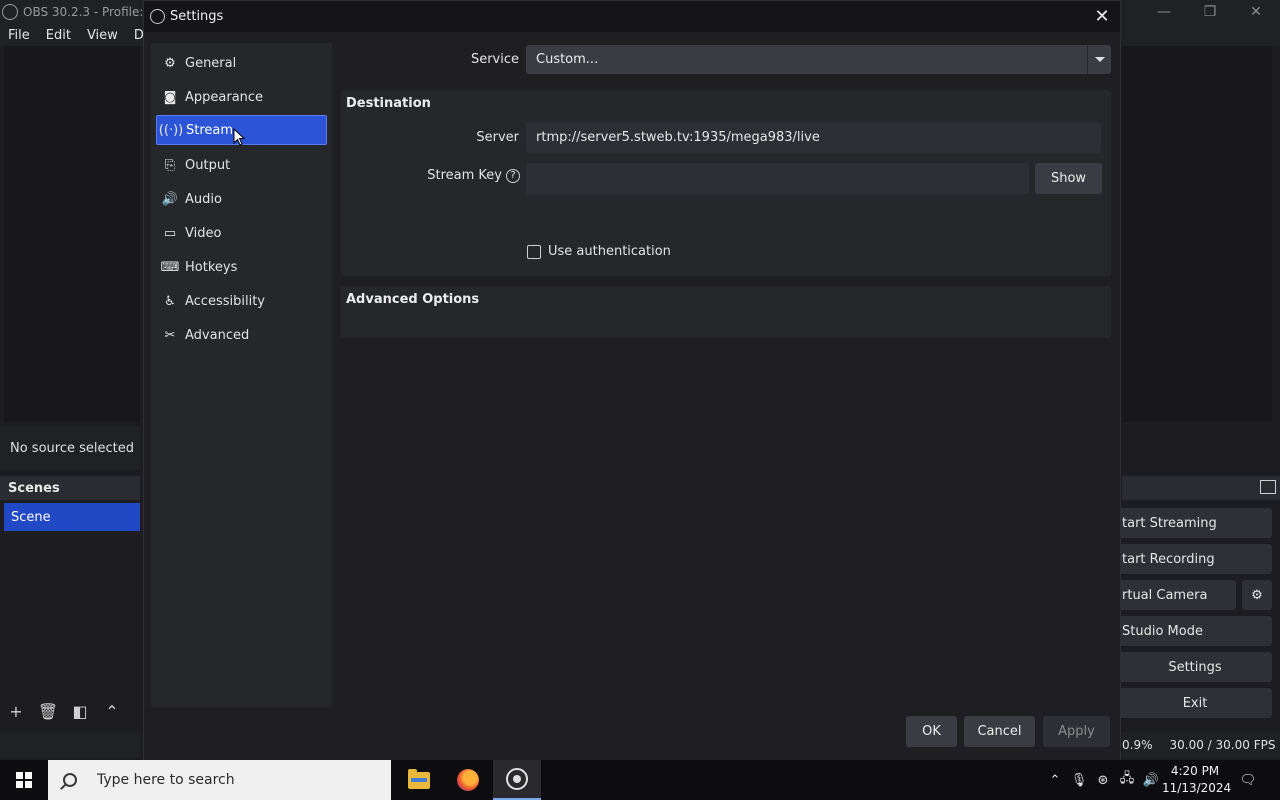 This screenshot has width=1280, height=800. I want to click on stream-key-label: Stream Key, so click(464, 175).